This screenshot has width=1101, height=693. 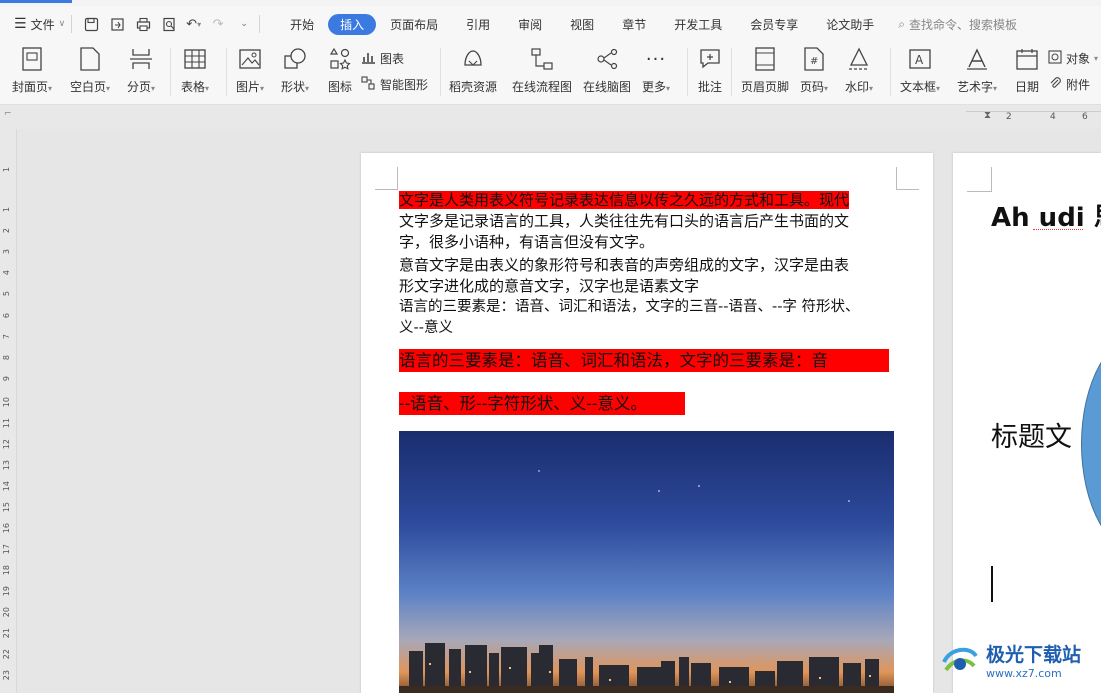 What do you see at coordinates (473, 87) in the screenshot?
I see `resources-label: 稻壳资源` at bounding box center [473, 87].